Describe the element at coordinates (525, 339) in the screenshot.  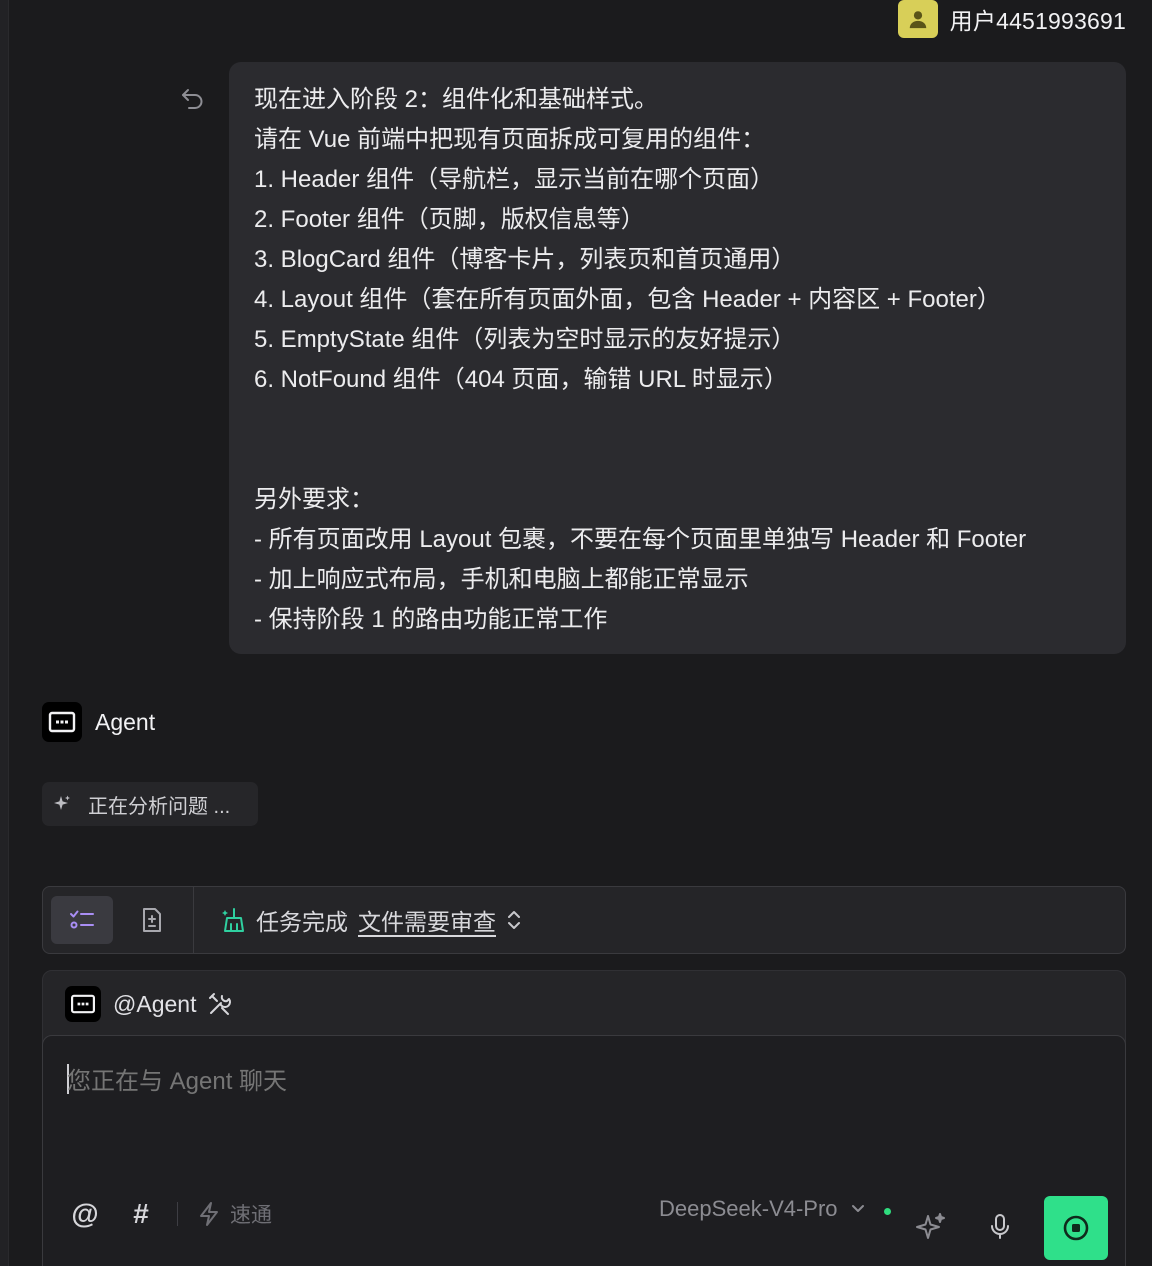
I see `message-line: 5. EmptyState 组件（列表为空时显示的友好提示）` at that location.